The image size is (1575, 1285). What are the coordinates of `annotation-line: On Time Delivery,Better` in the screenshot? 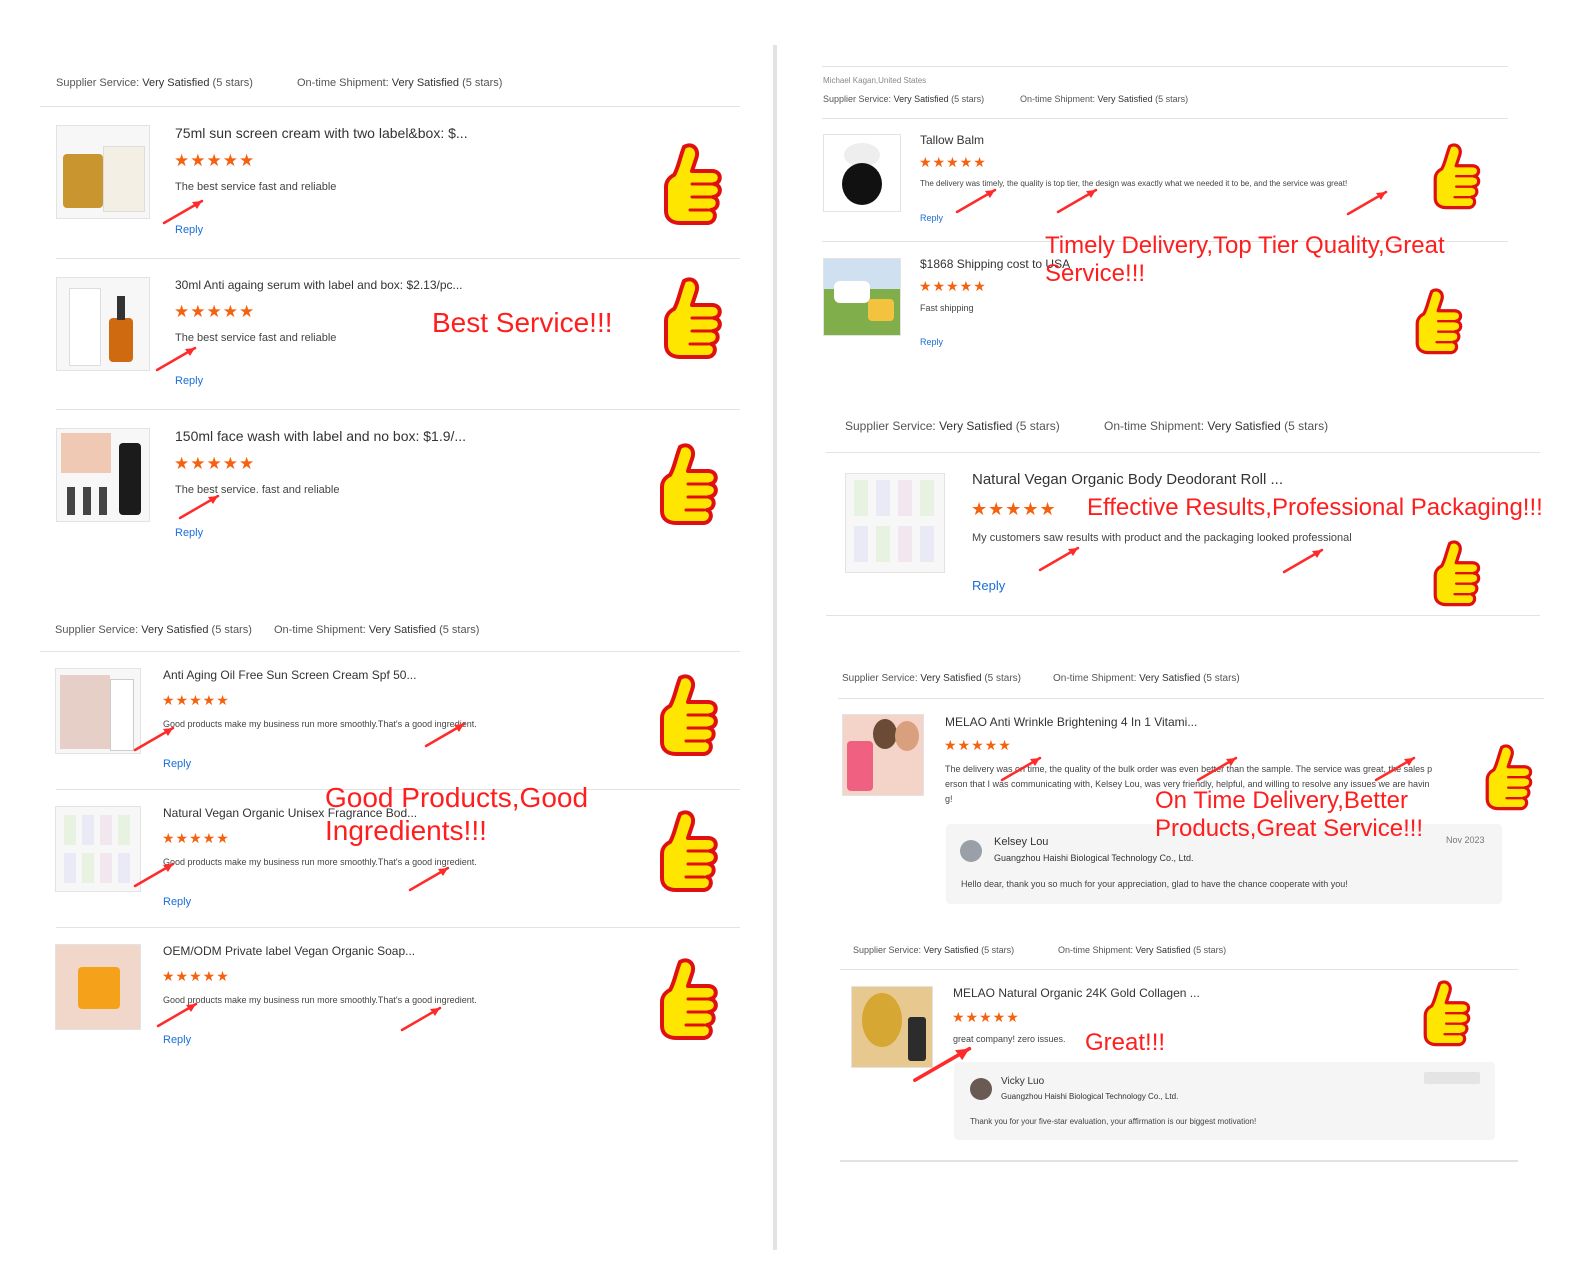 It's located at (1281, 800).